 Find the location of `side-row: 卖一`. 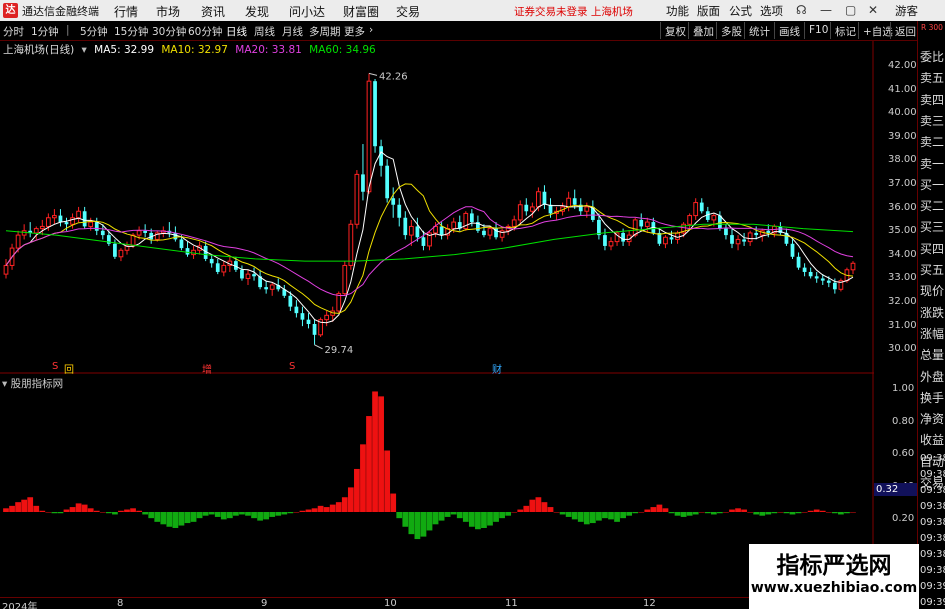

side-row: 卖一 is located at coordinates (932, 163).